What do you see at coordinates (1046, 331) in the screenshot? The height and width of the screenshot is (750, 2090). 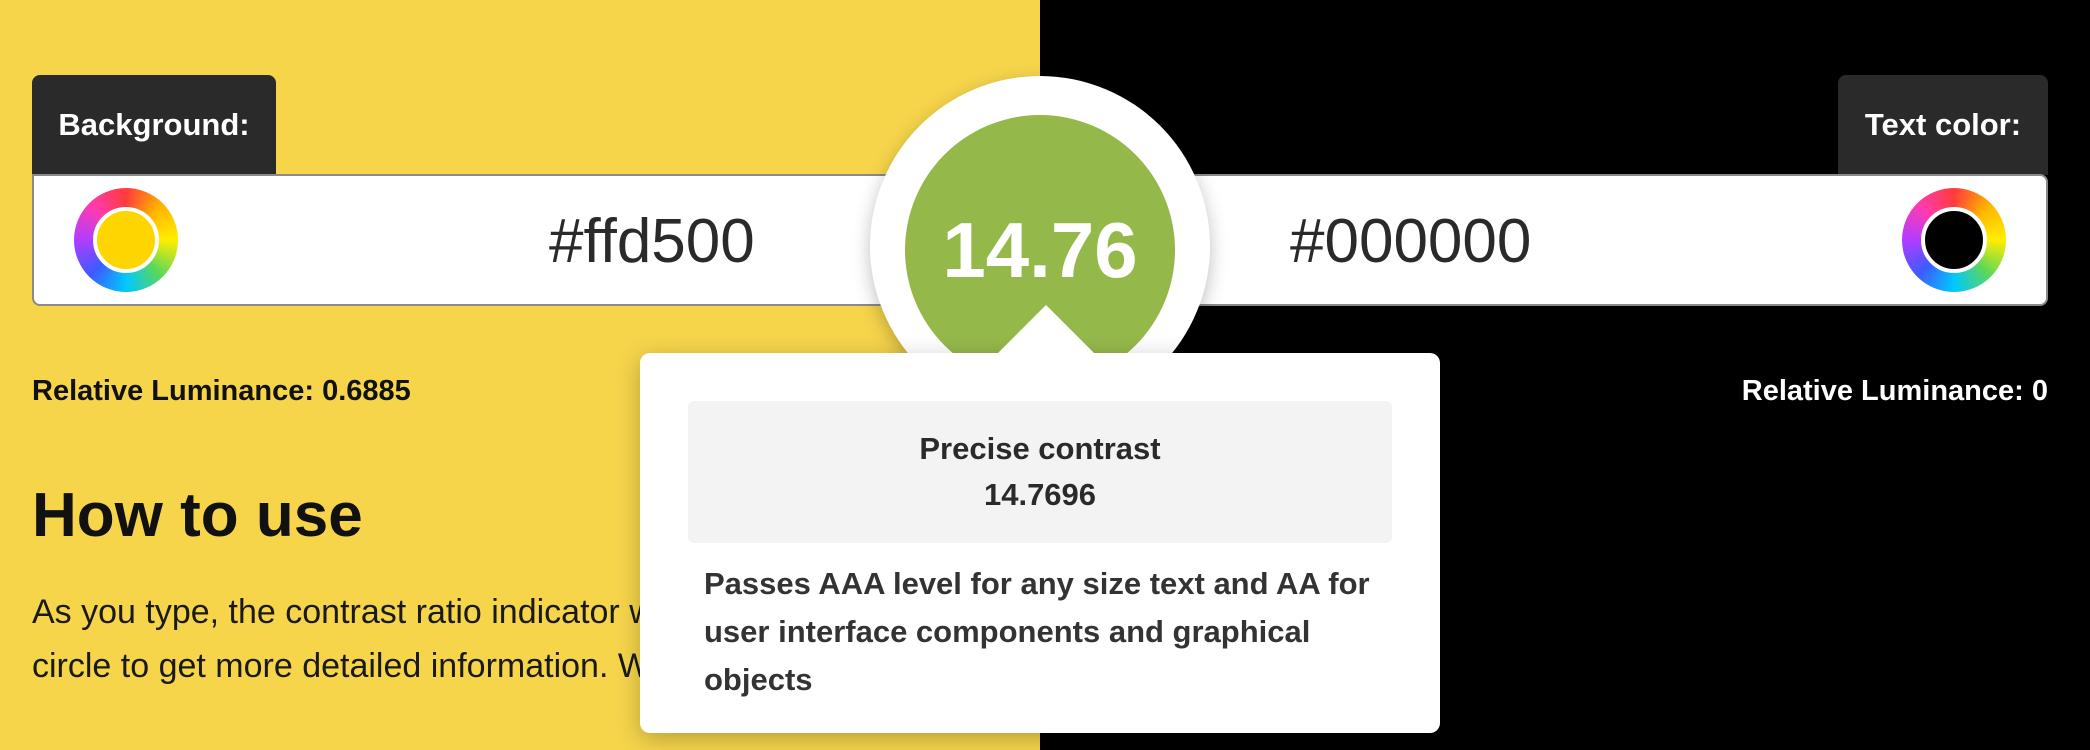 I see `tooltip-arrow` at bounding box center [1046, 331].